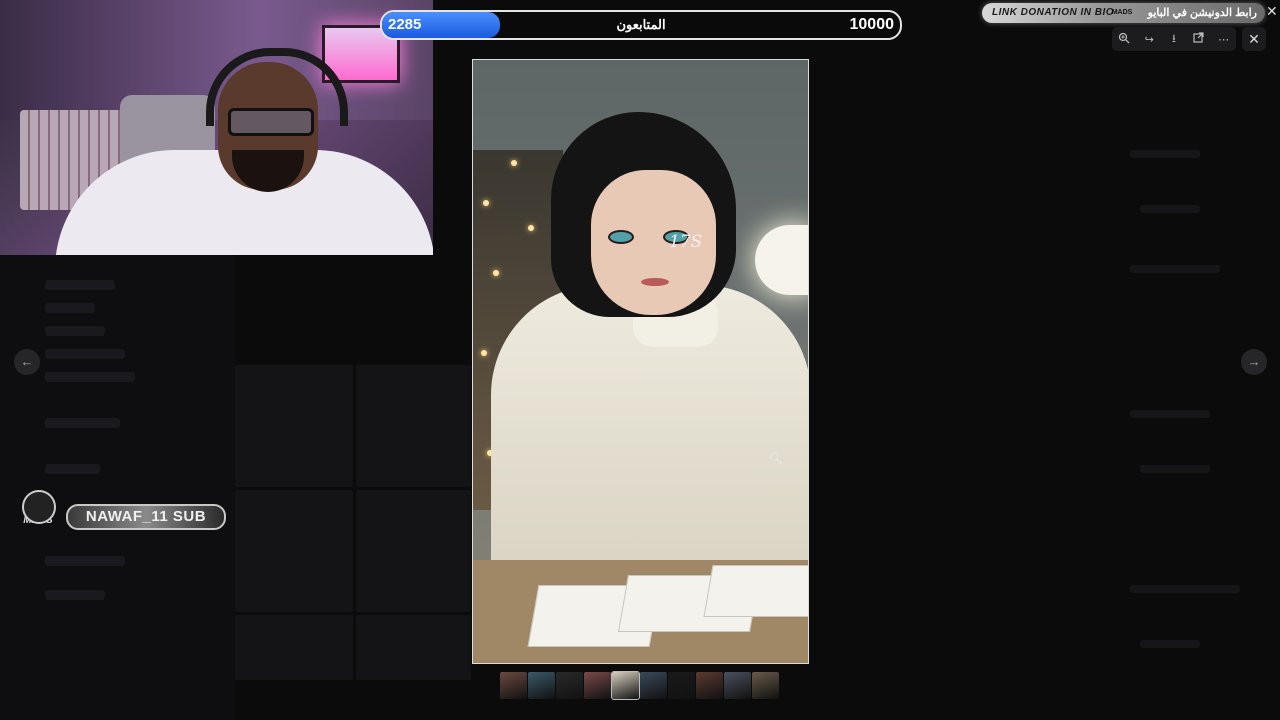 This screenshot has width=1280, height=720. Describe the element at coordinates (1199, 39) in the screenshot. I see `open-external-icon` at that location.